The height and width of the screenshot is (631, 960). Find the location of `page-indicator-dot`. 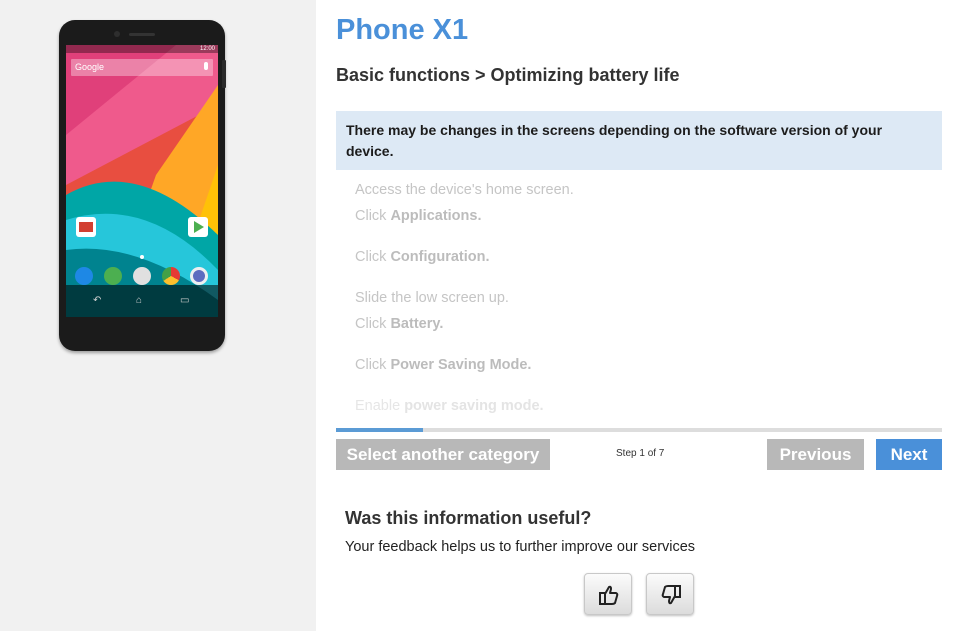

page-indicator-dot is located at coordinates (142, 257).